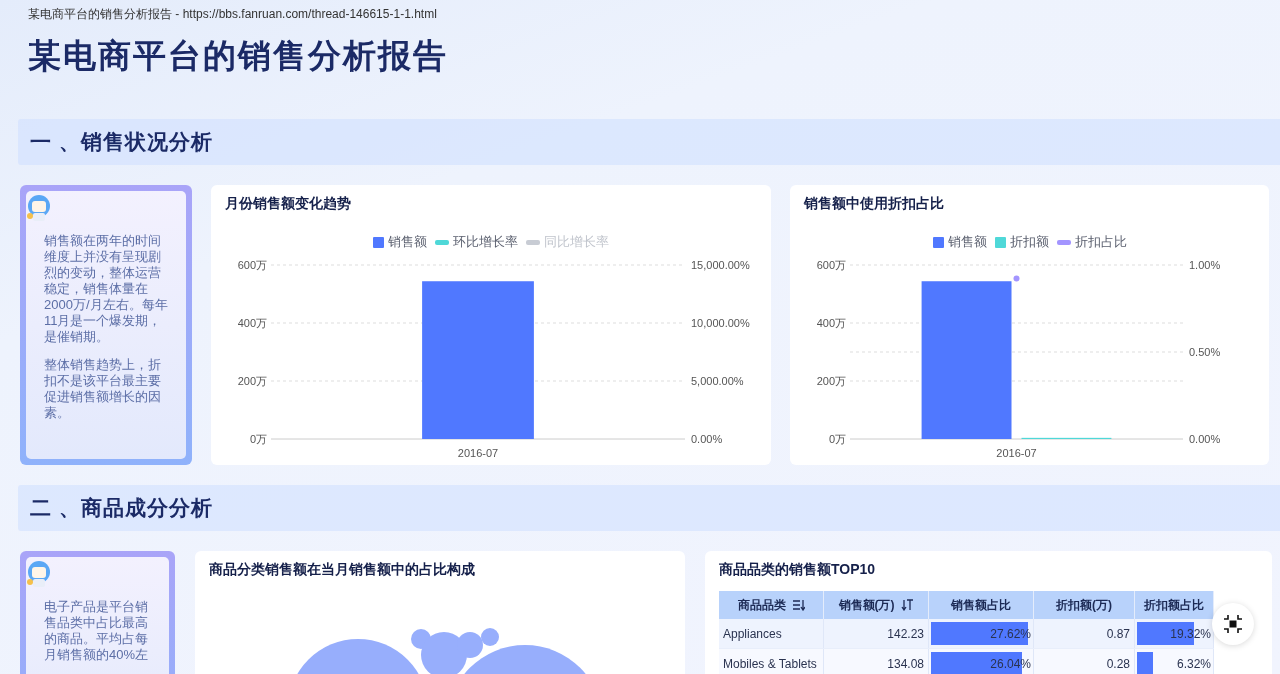  I want to click on legend-item: 折扣额, so click(1021, 242).